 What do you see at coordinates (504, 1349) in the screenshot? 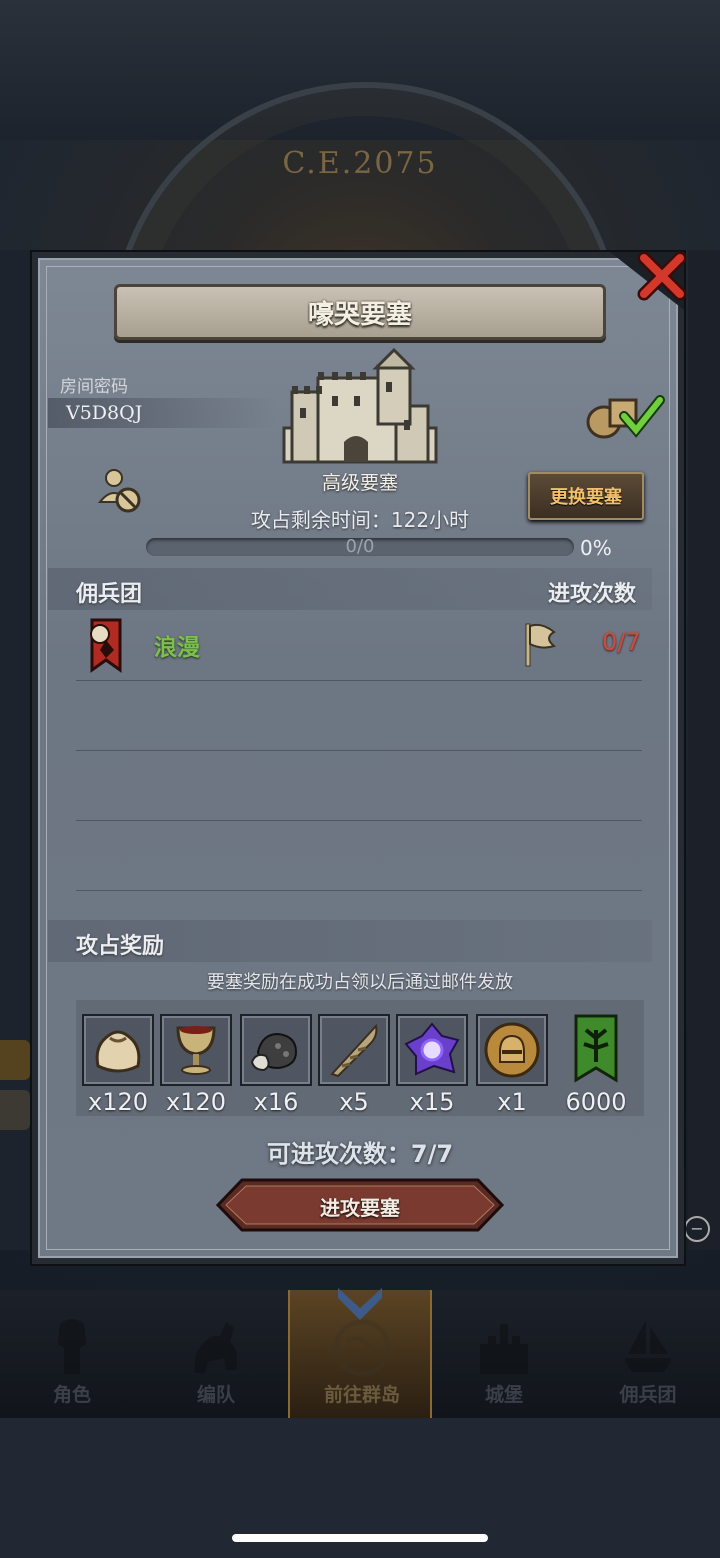
I see `castle-icon` at bounding box center [504, 1349].